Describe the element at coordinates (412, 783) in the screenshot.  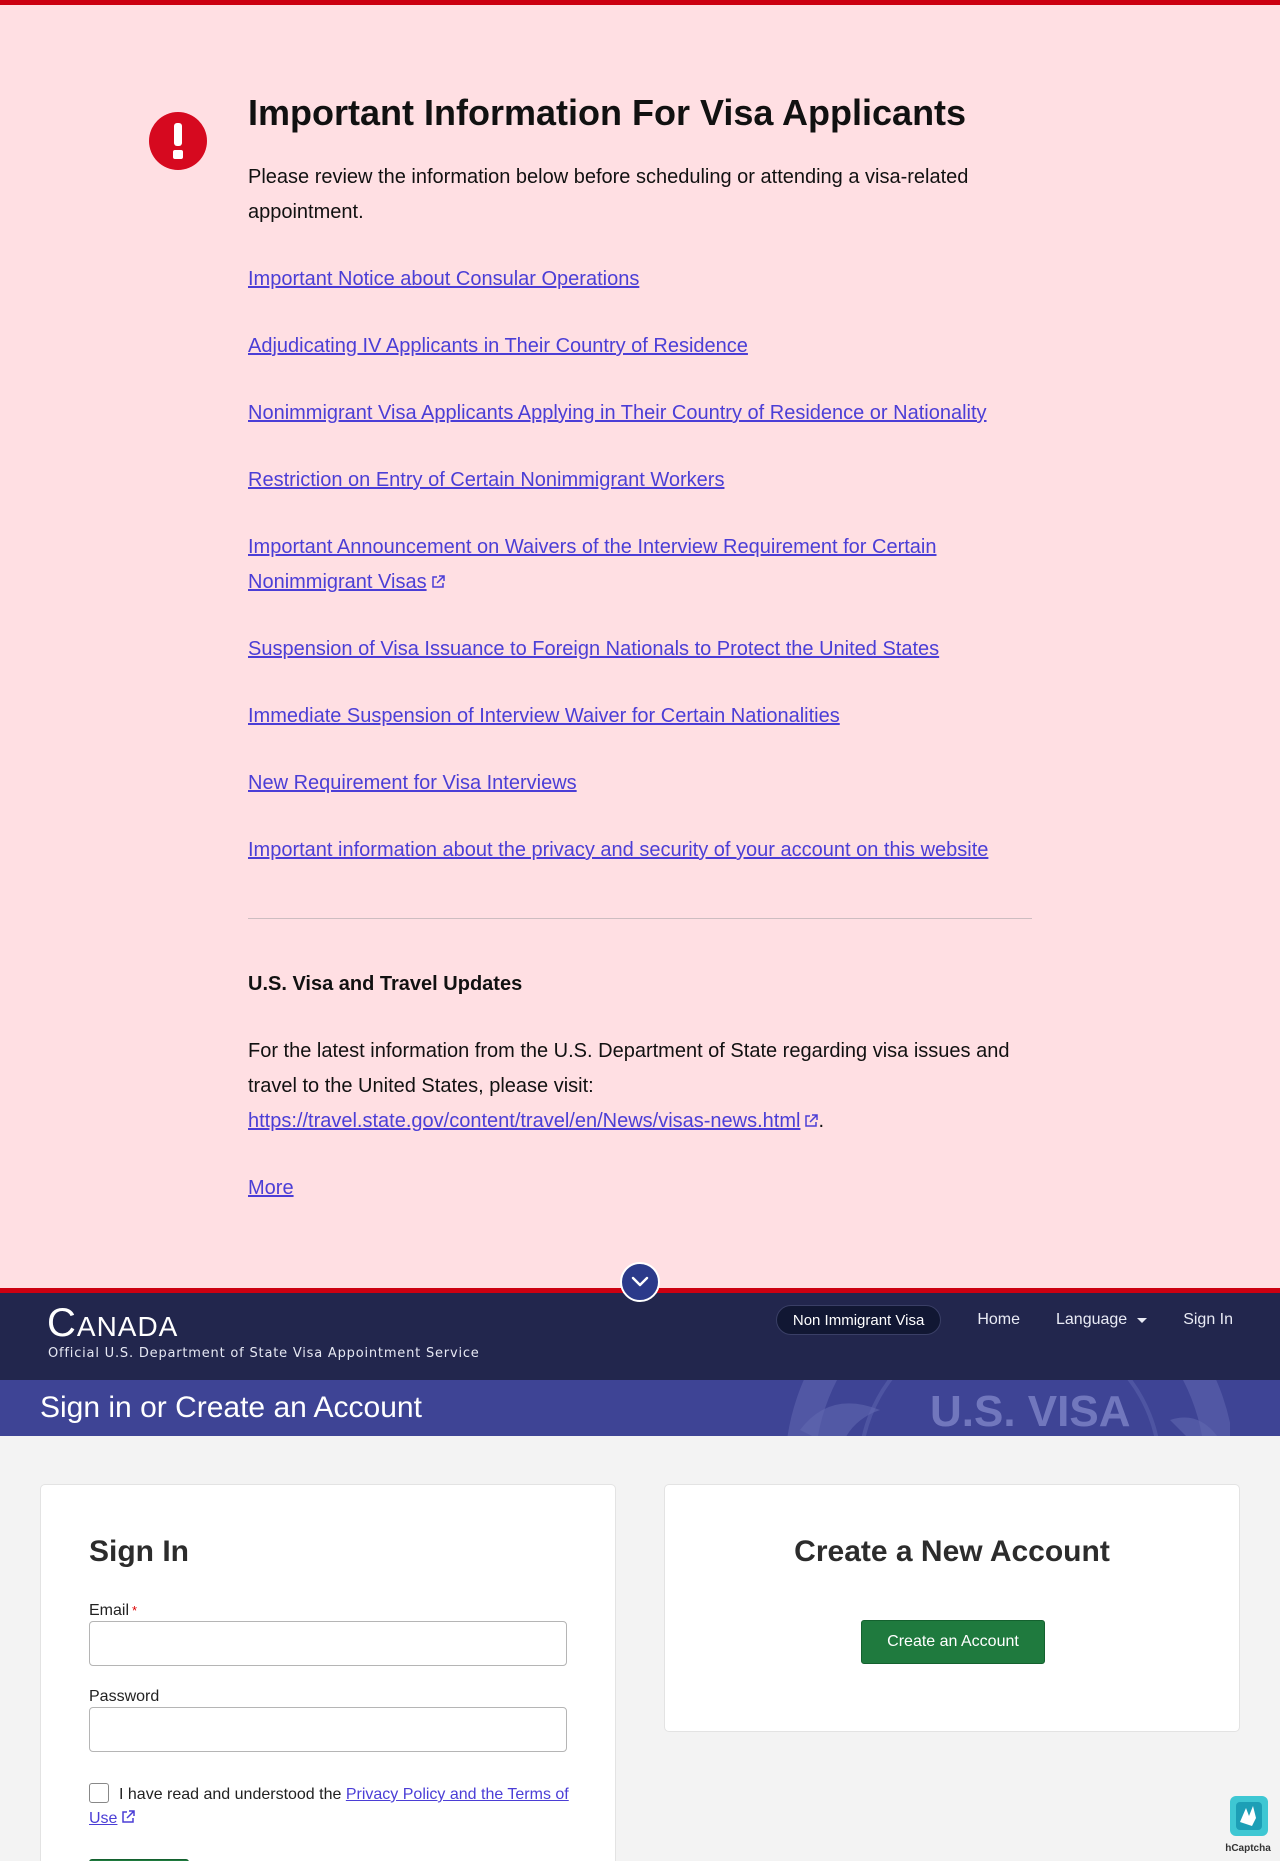
I see `notice-link-new-requirement: New Requirement for Visa Interviews` at that location.